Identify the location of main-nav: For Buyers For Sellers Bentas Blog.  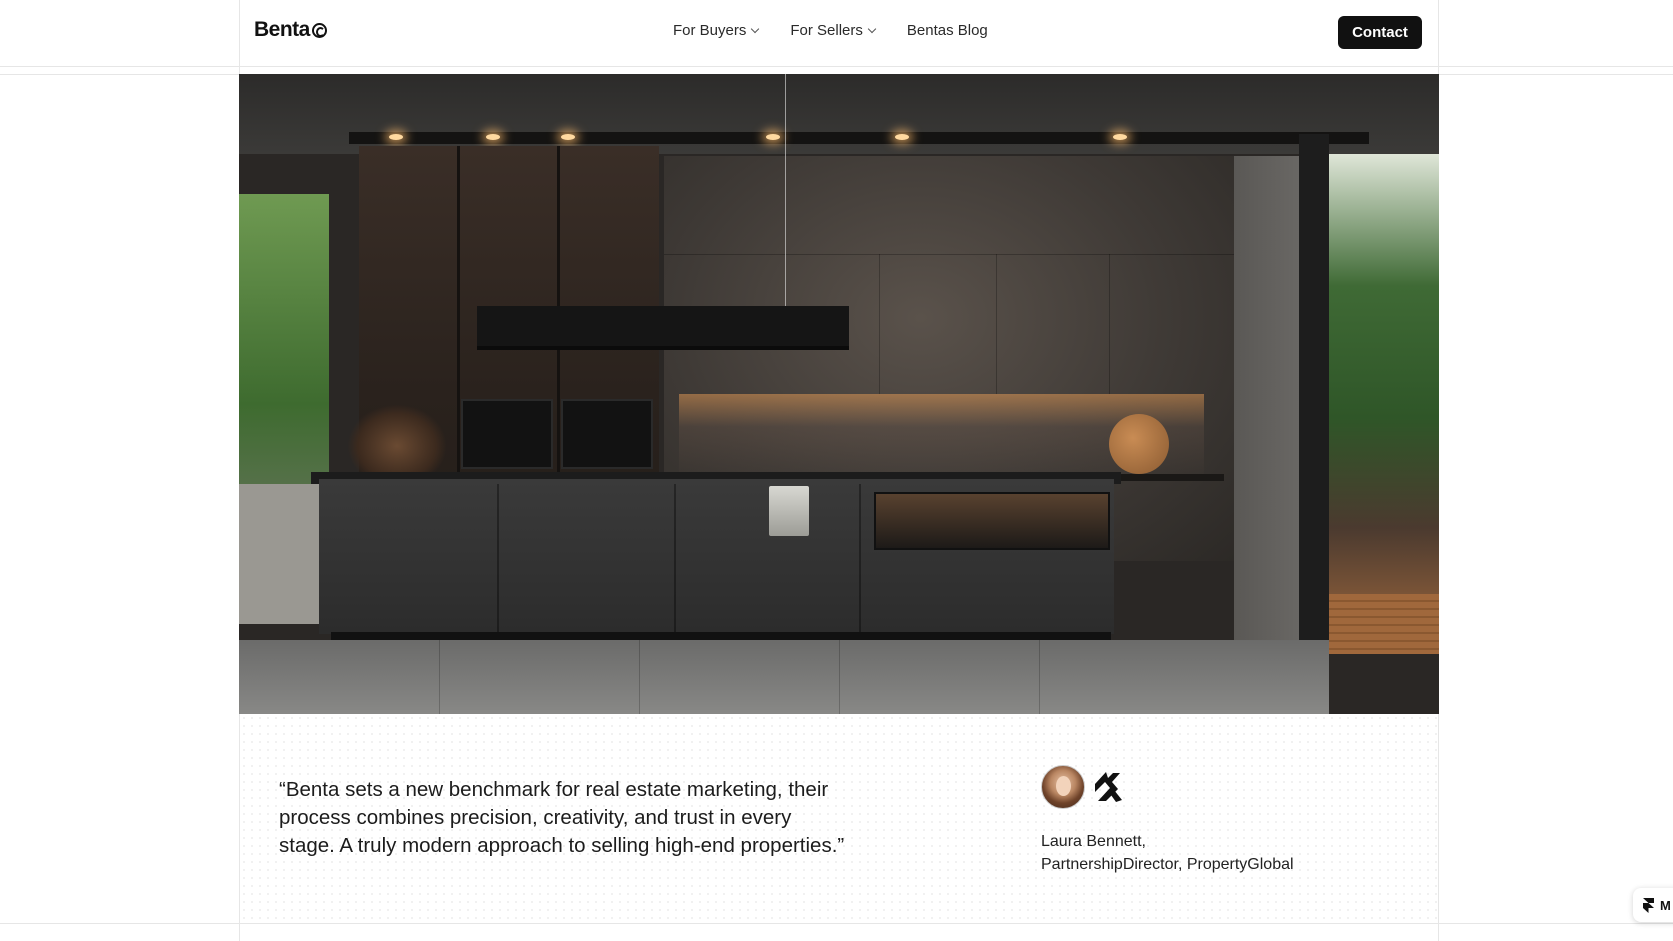
(830, 30).